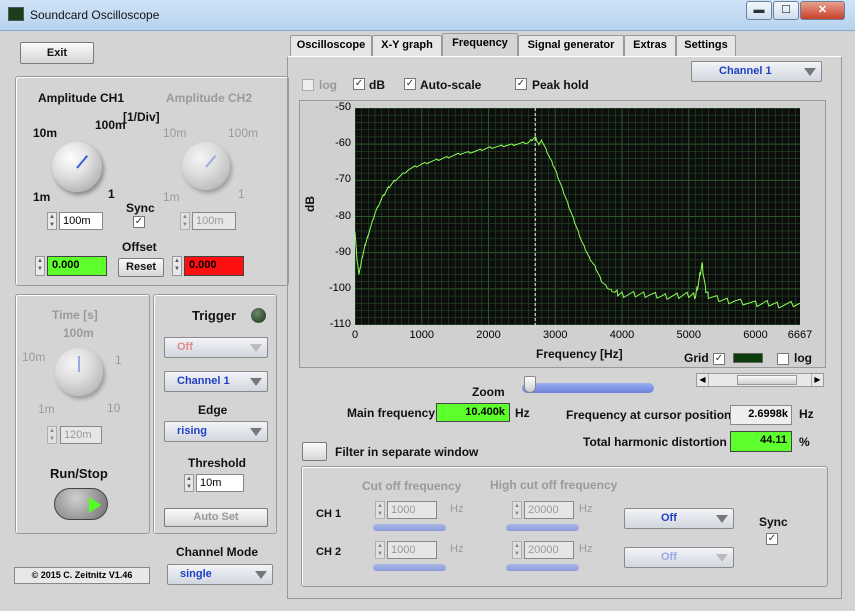 This screenshot has height=611, width=855. I want to click on ch1-offset-value: 0.000, so click(77, 266).